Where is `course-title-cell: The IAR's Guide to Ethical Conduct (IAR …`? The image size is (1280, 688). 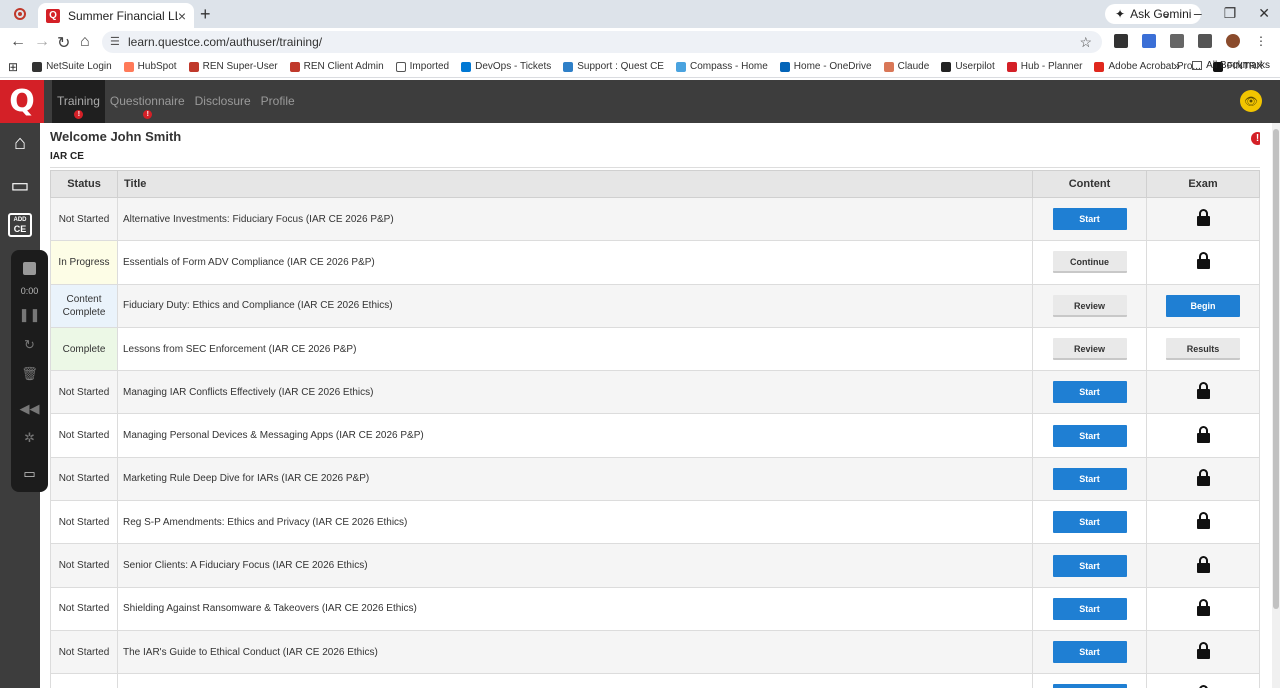
course-title-cell: The IAR's Guide to Ethical Conduct (IAR … is located at coordinates (575, 652).